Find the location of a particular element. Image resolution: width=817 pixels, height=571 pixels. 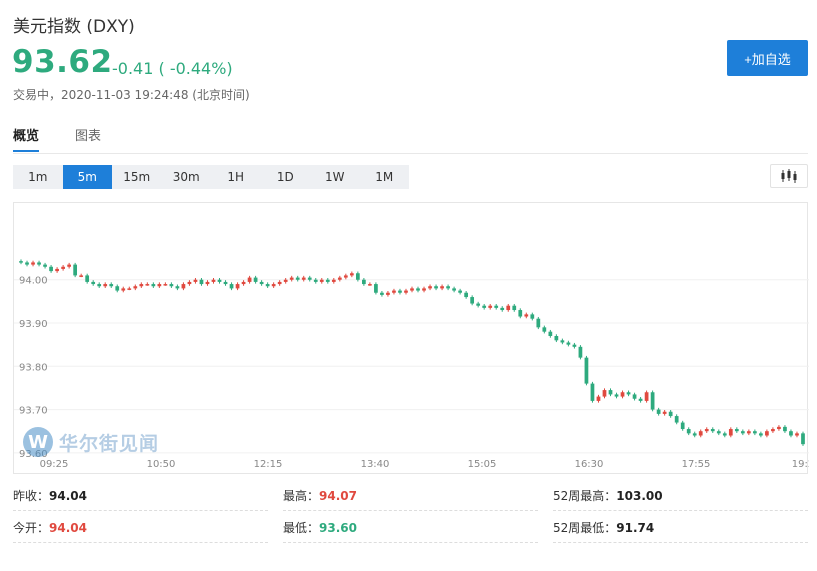

period-15m: 15m is located at coordinates (137, 177).